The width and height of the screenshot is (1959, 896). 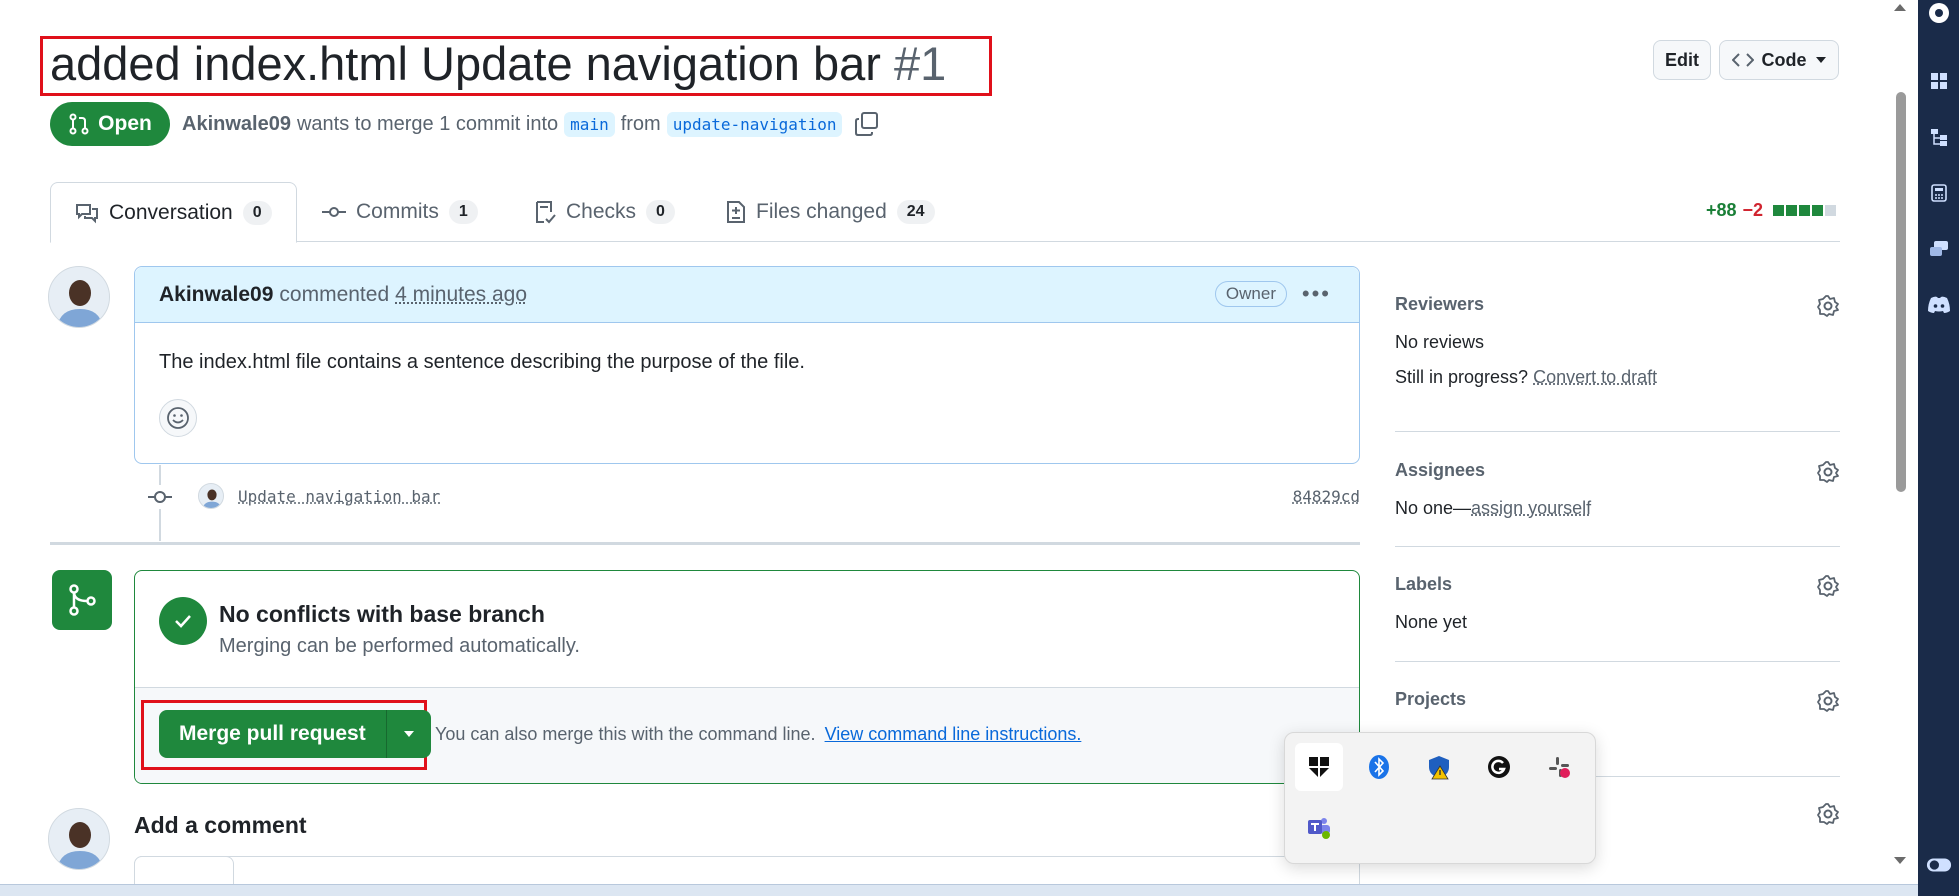 I want to click on tab-checks: Checks 0, so click(x=604, y=212).